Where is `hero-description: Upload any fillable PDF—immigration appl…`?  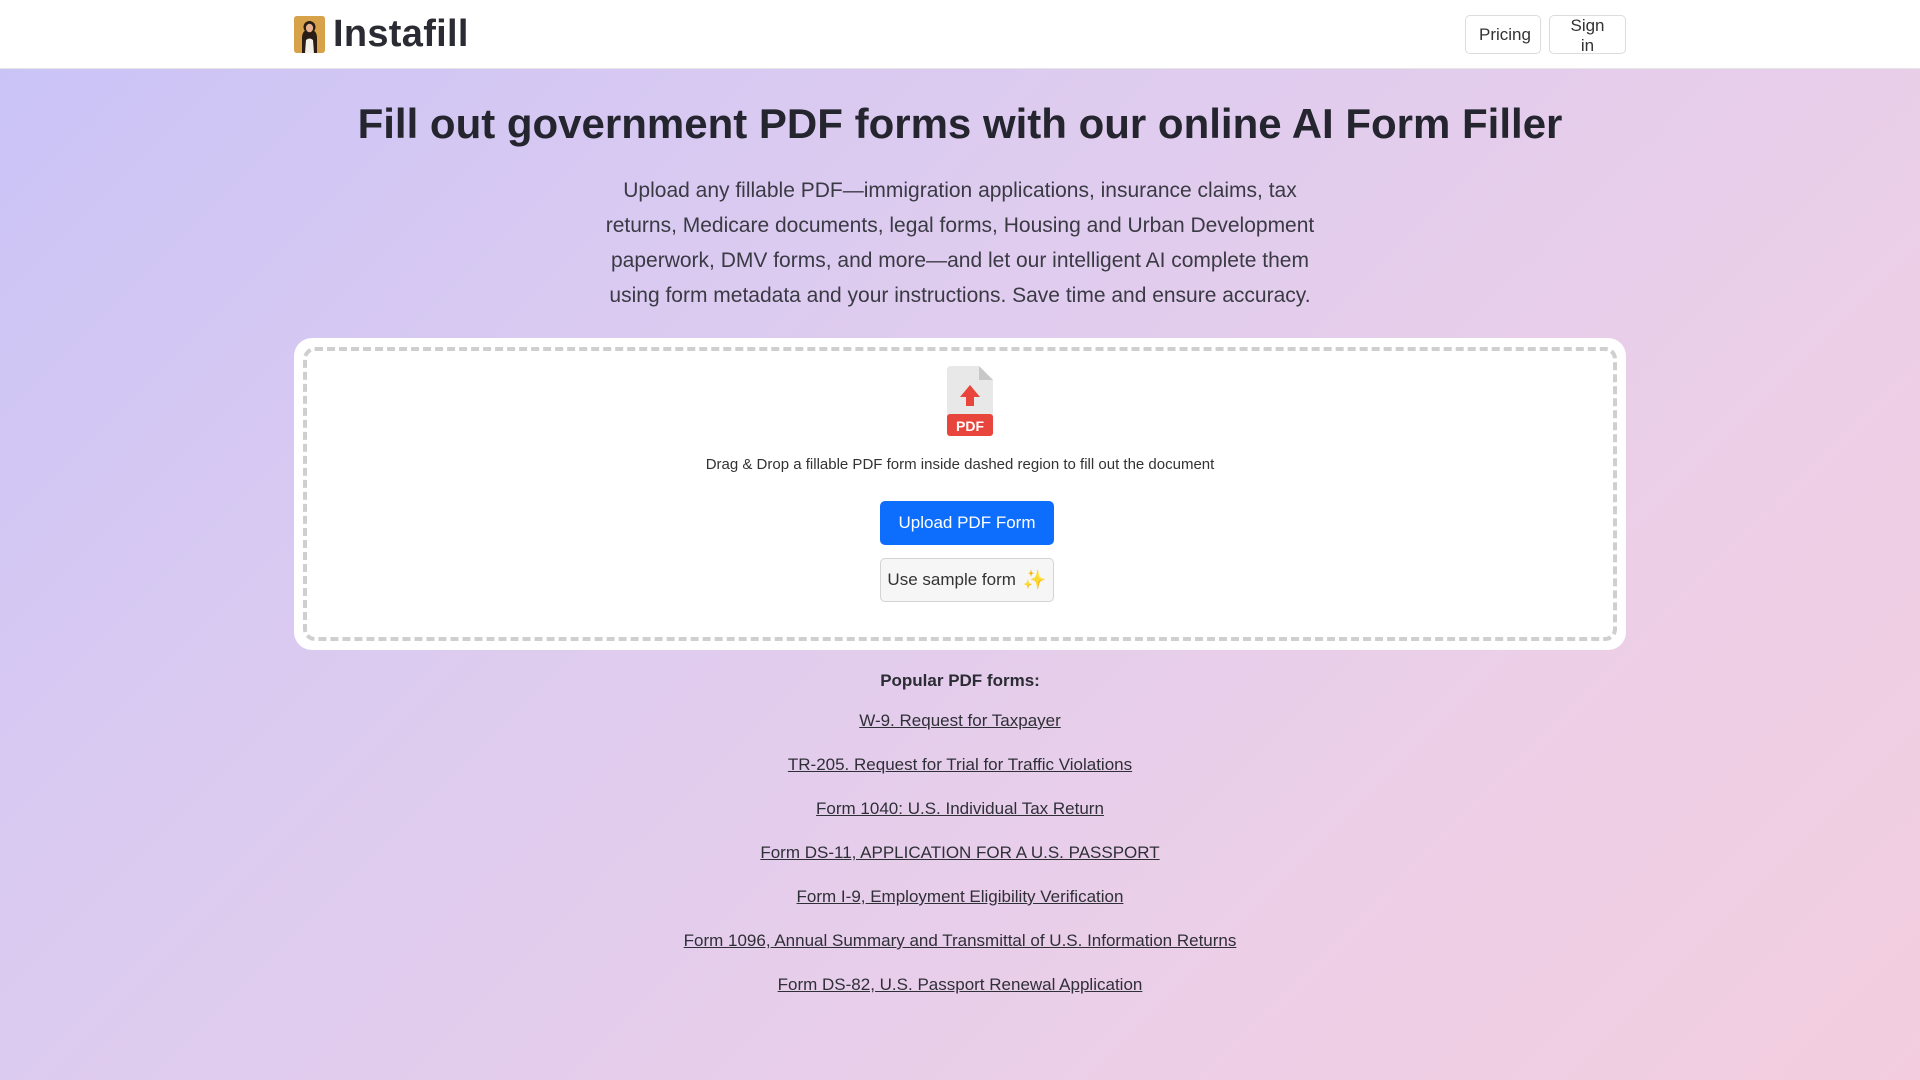
hero-description: Upload any fillable PDF—immigration appl… is located at coordinates (960, 243).